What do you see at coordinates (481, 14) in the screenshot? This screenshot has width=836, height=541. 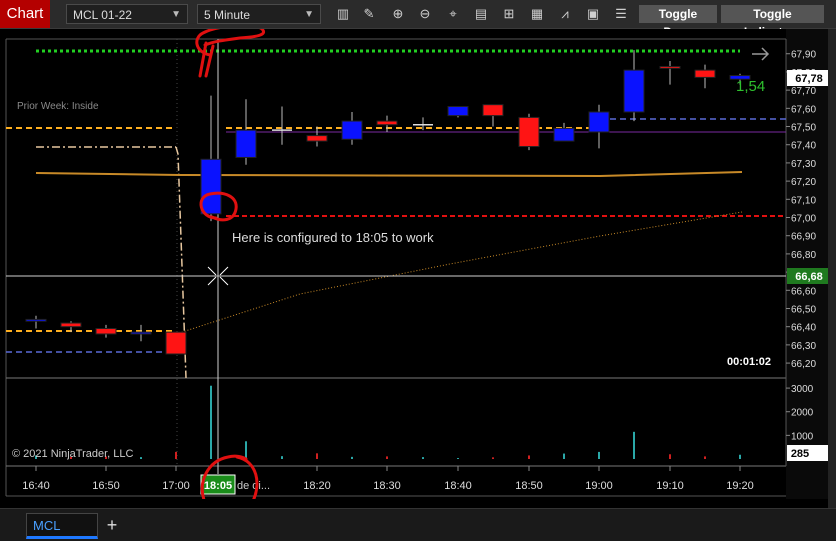 I see `data-box-icon: ▤` at bounding box center [481, 14].